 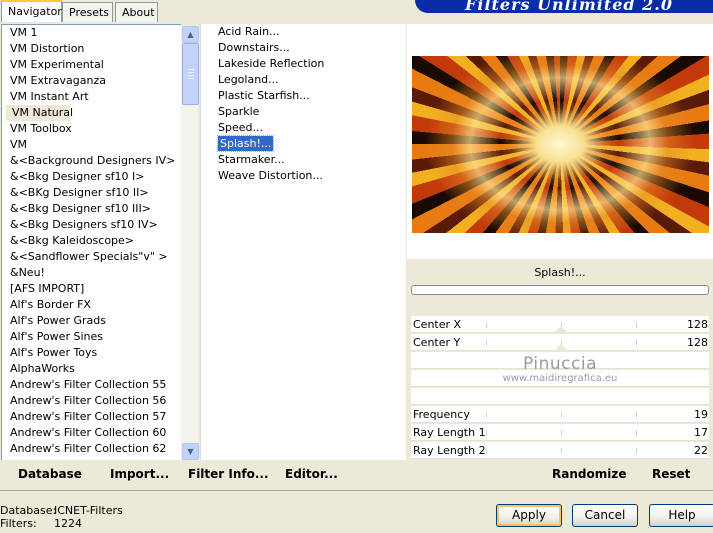 I want to click on category-item: VM Distortion, so click(x=91, y=49).